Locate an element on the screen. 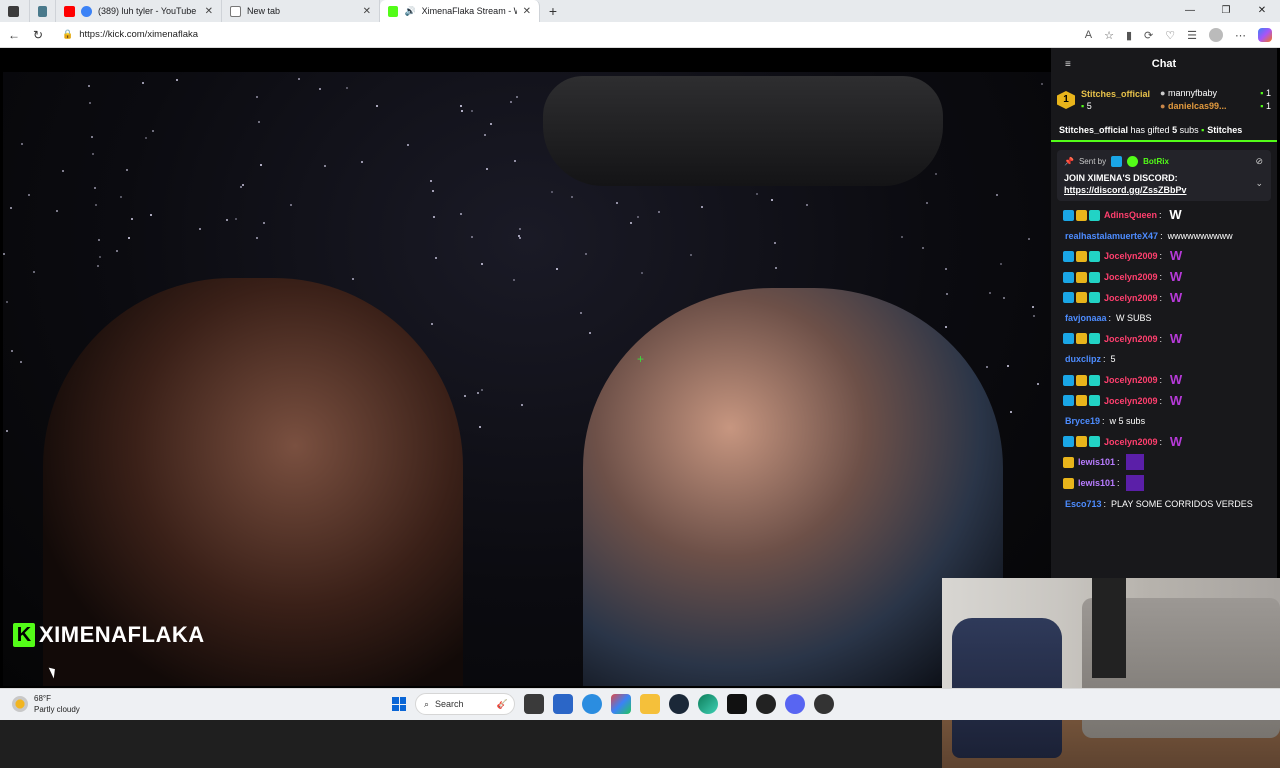  store-icon is located at coordinates (563, 704).